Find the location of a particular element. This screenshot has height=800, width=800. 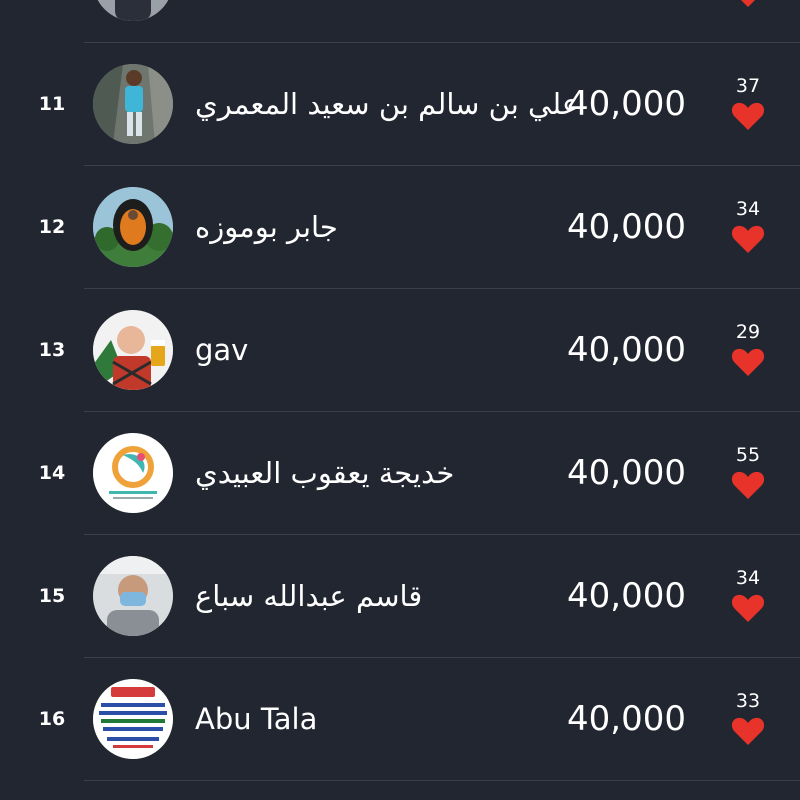

like-count: 55 is located at coordinates (748, 455).